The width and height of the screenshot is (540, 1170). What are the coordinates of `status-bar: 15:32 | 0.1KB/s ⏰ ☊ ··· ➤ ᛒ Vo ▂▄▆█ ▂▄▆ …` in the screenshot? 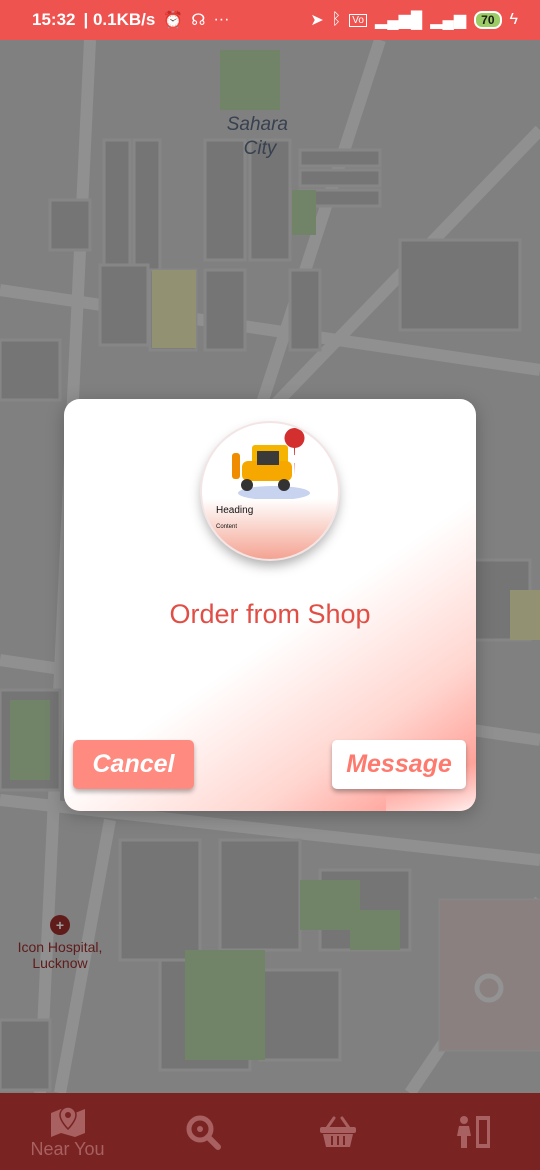 It's located at (270, 20).